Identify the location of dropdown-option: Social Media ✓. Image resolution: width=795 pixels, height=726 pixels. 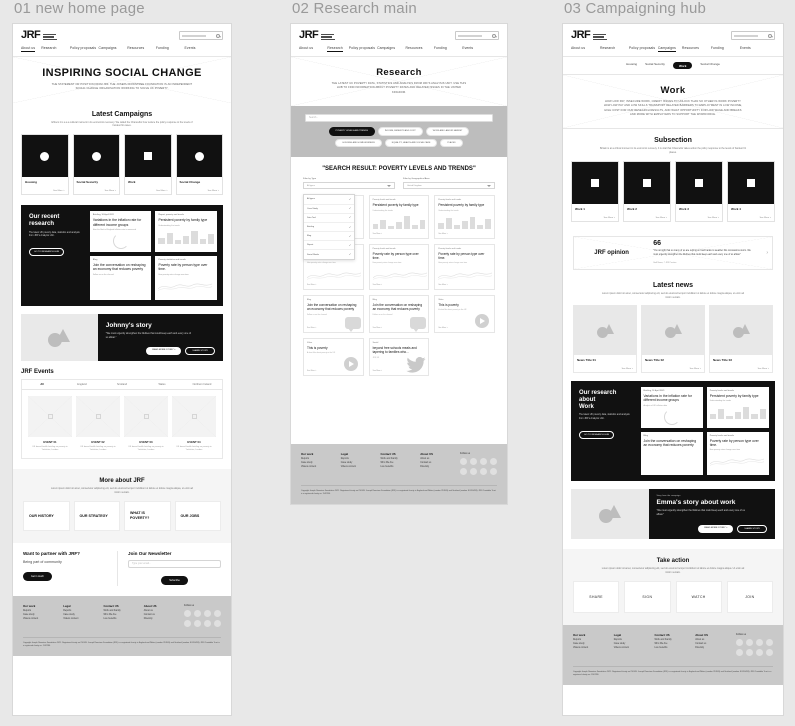
(329, 254).